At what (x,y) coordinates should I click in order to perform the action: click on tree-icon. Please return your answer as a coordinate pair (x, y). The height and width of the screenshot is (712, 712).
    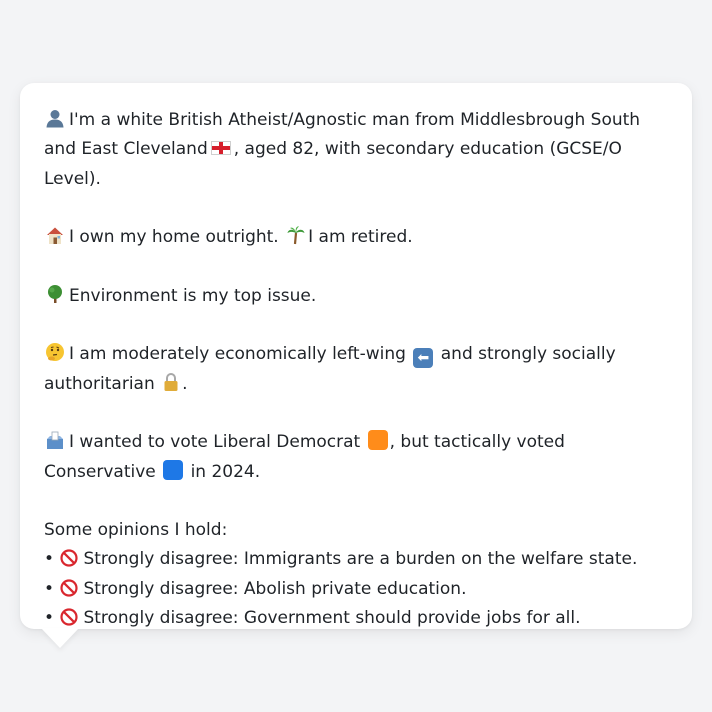
    Looking at the image, I should click on (54, 296).